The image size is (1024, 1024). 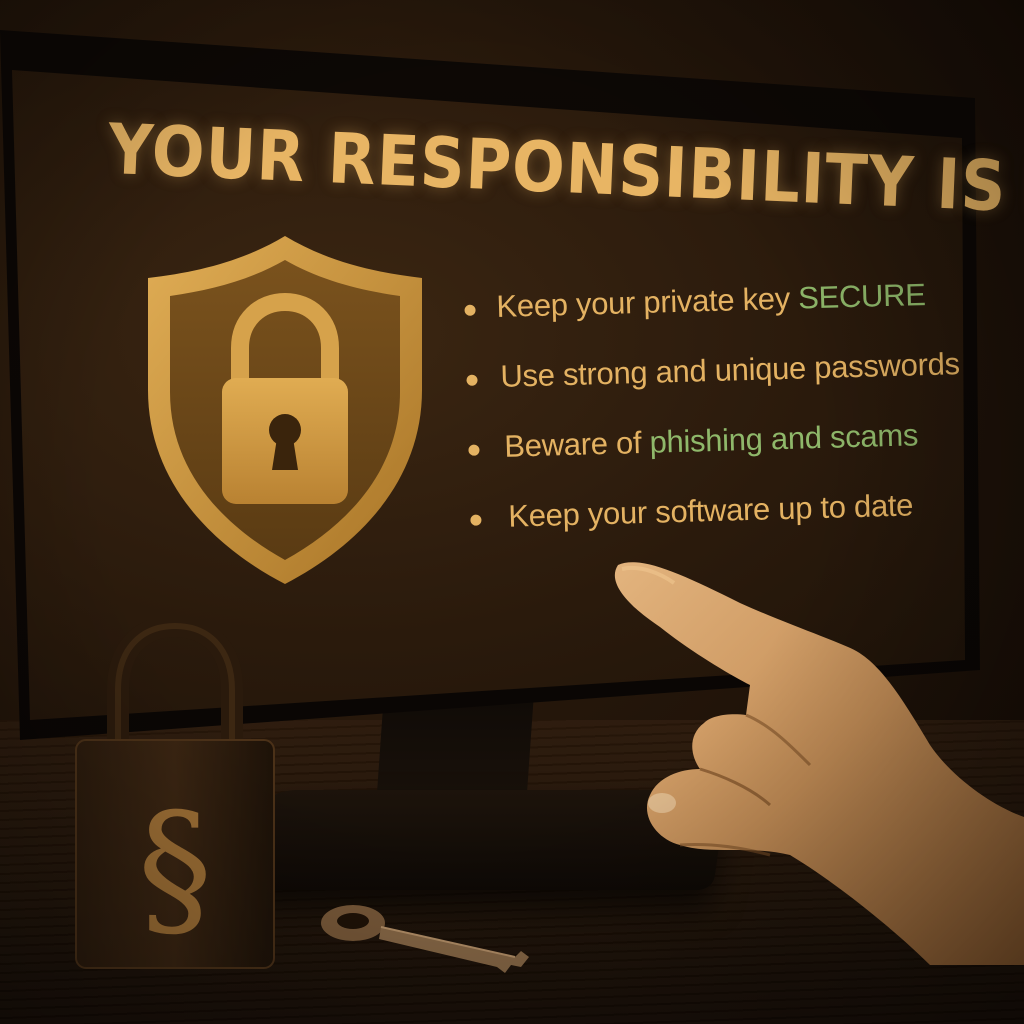 What do you see at coordinates (647, 302) in the screenshot?
I see `bullet-text: Keep your private key` at bounding box center [647, 302].